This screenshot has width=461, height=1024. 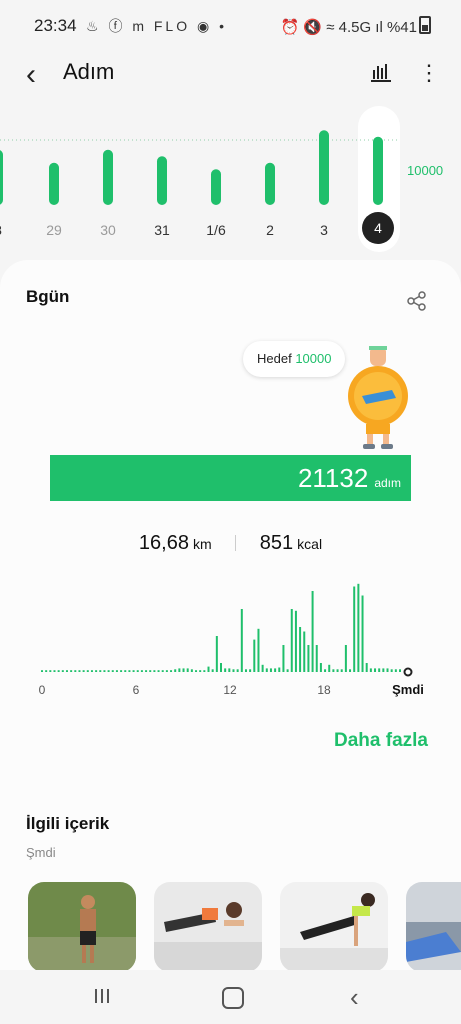 I want to click on day-label-1/6: 1/6, so click(x=216, y=230).